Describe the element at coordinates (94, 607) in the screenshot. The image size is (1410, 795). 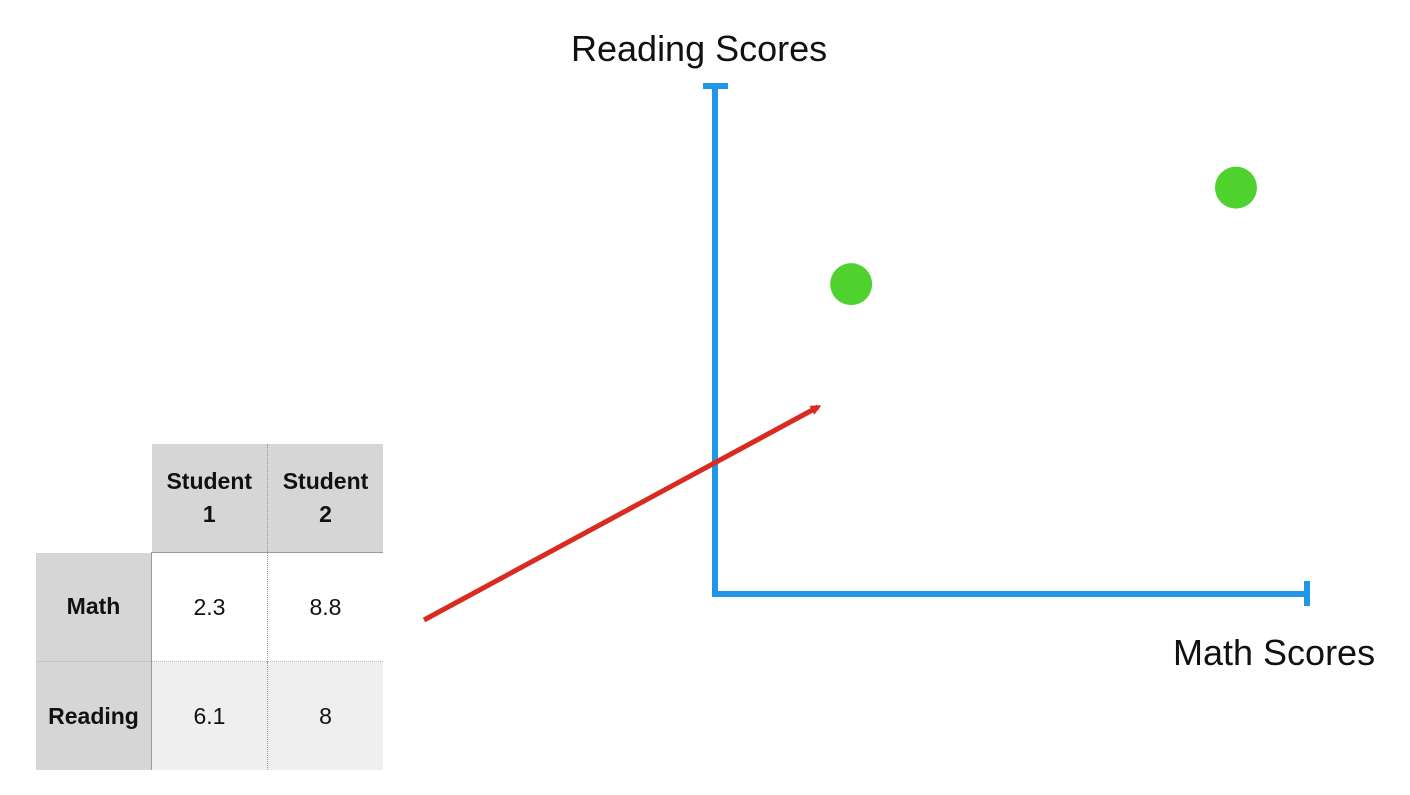
I see `row-header-math: Math` at that location.